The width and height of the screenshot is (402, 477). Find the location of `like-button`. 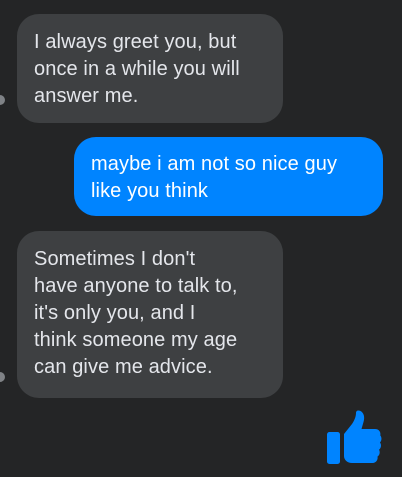

like-button is located at coordinates (354, 438).